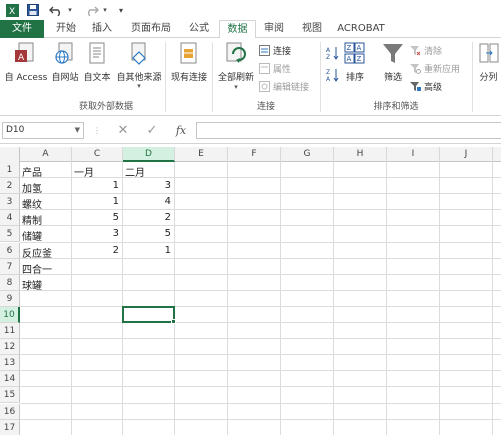 This screenshot has height=435, width=501. I want to click on cell-a6: 反应釜, so click(37, 252).